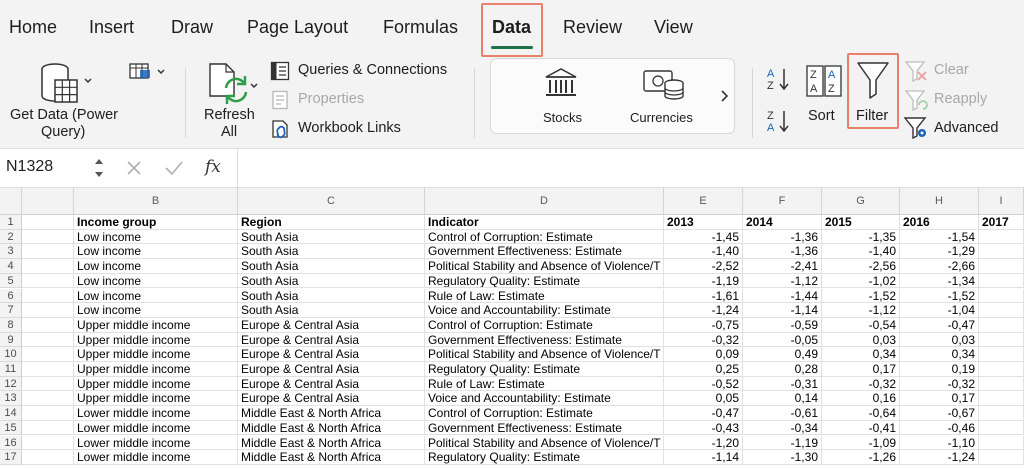 This screenshot has width=1024, height=468. Describe the element at coordinates (703, 340) in the screenshot. I see `table-cell: -0,32` at that location.